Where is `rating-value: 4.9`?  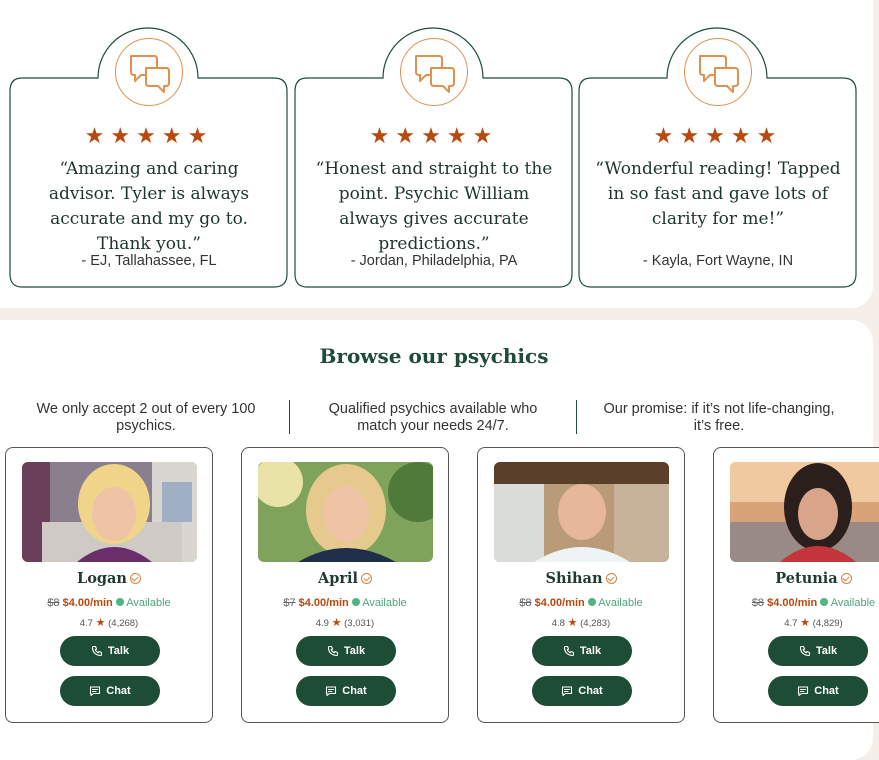
rating-value: 4.9 is located at coordinates (322, 623).